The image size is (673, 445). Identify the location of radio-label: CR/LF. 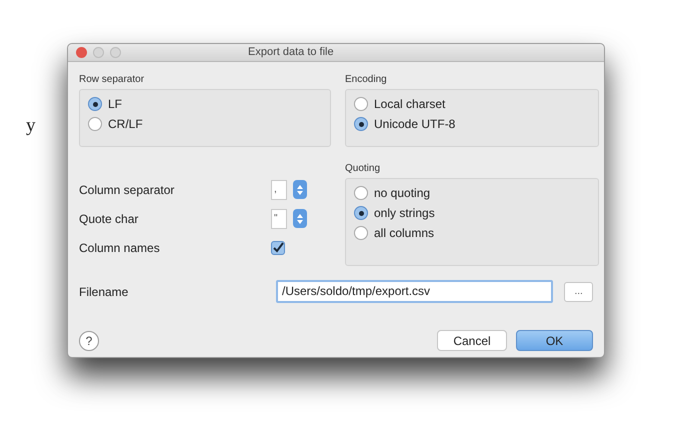
(125, 124).